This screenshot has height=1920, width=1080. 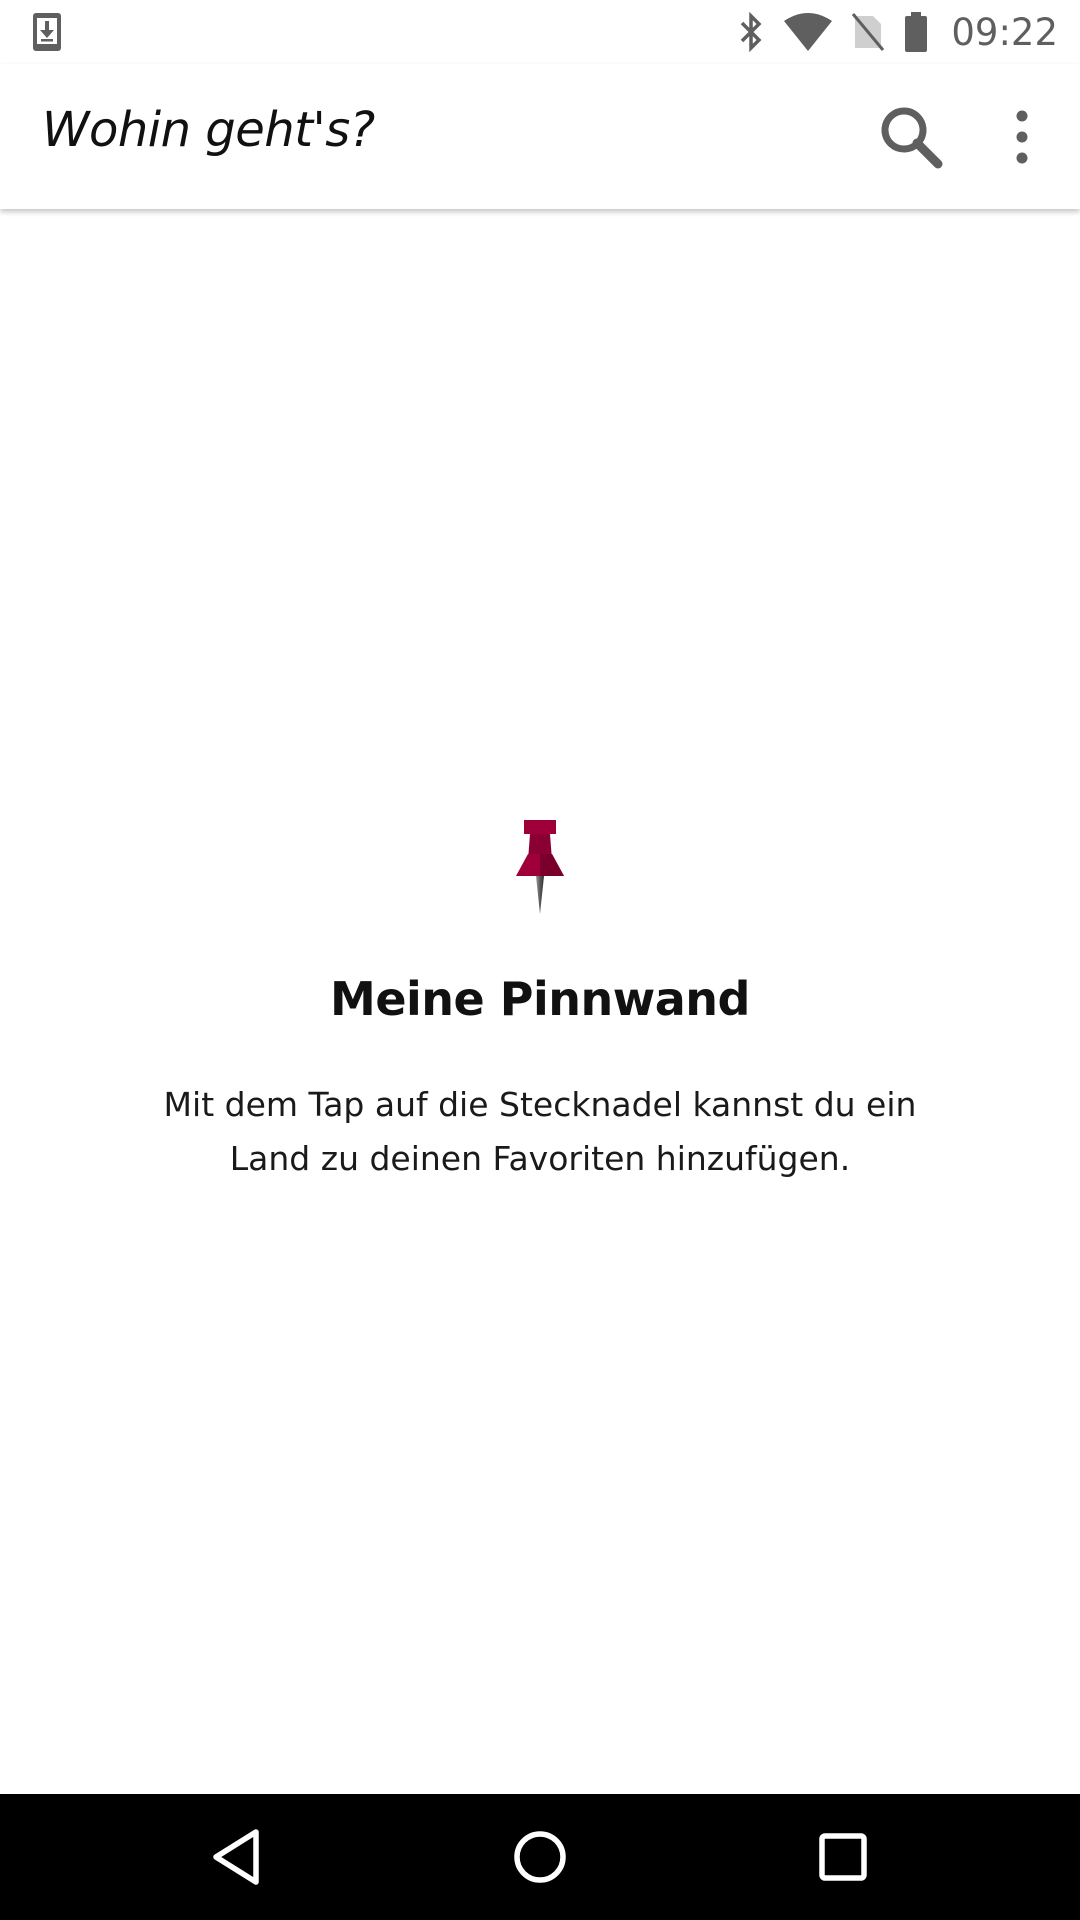 I want to click on recents-icon, so click(x=843, y=1857).